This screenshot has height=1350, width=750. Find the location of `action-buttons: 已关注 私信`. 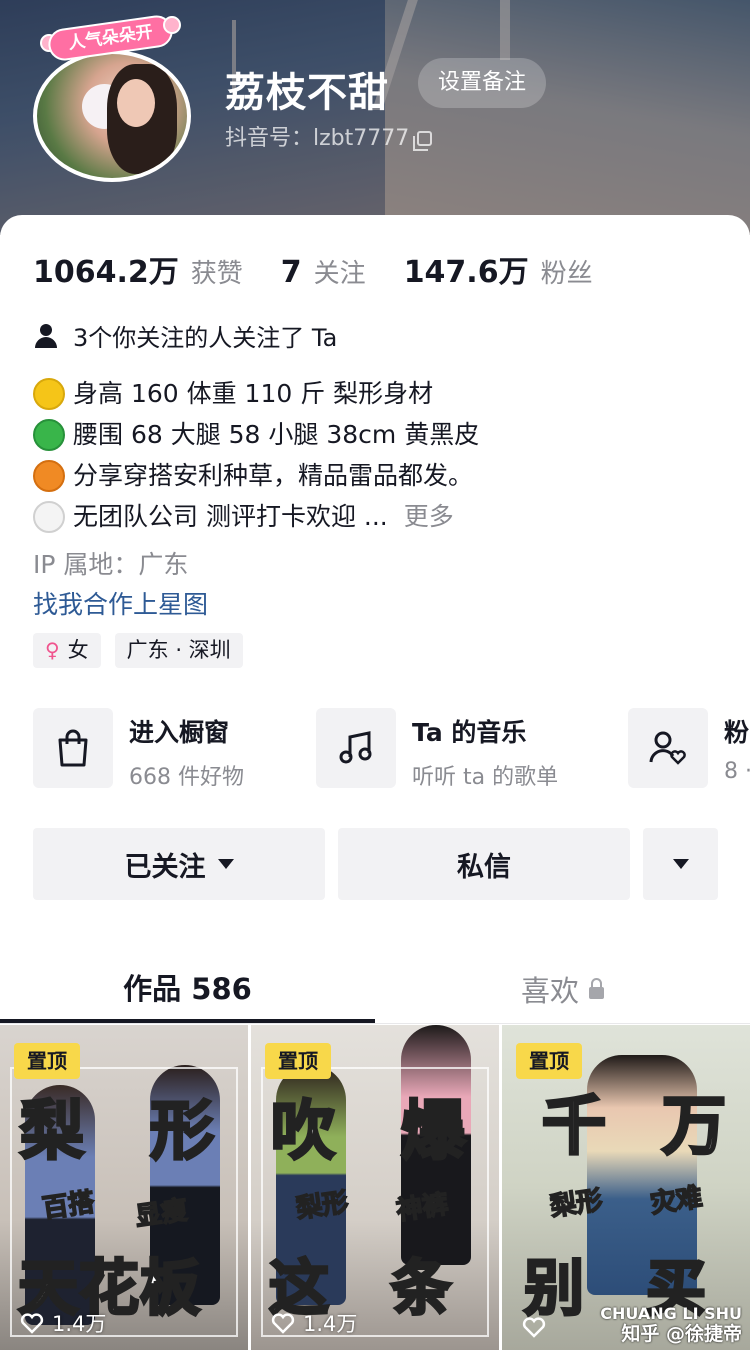

action-buttons: 已关注 私信 is located at coordinates (375, 864).